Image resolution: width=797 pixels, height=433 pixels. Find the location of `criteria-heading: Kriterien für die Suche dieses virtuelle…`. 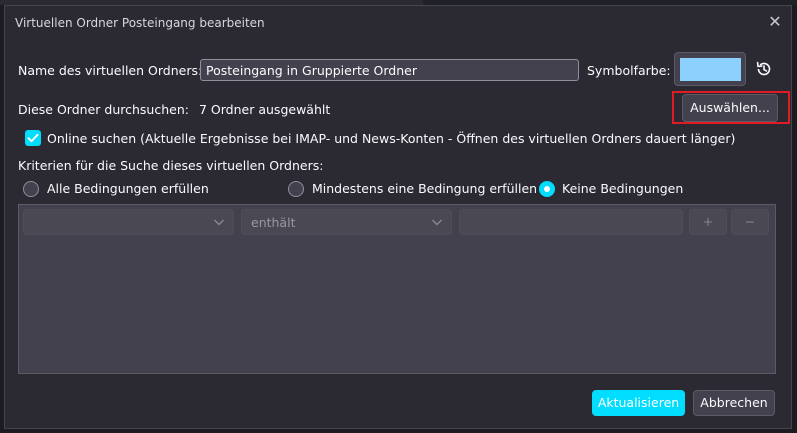

criteria-heading: Kriterien für die Suche dieses virtuelle… is located at coordinates (171, 165).